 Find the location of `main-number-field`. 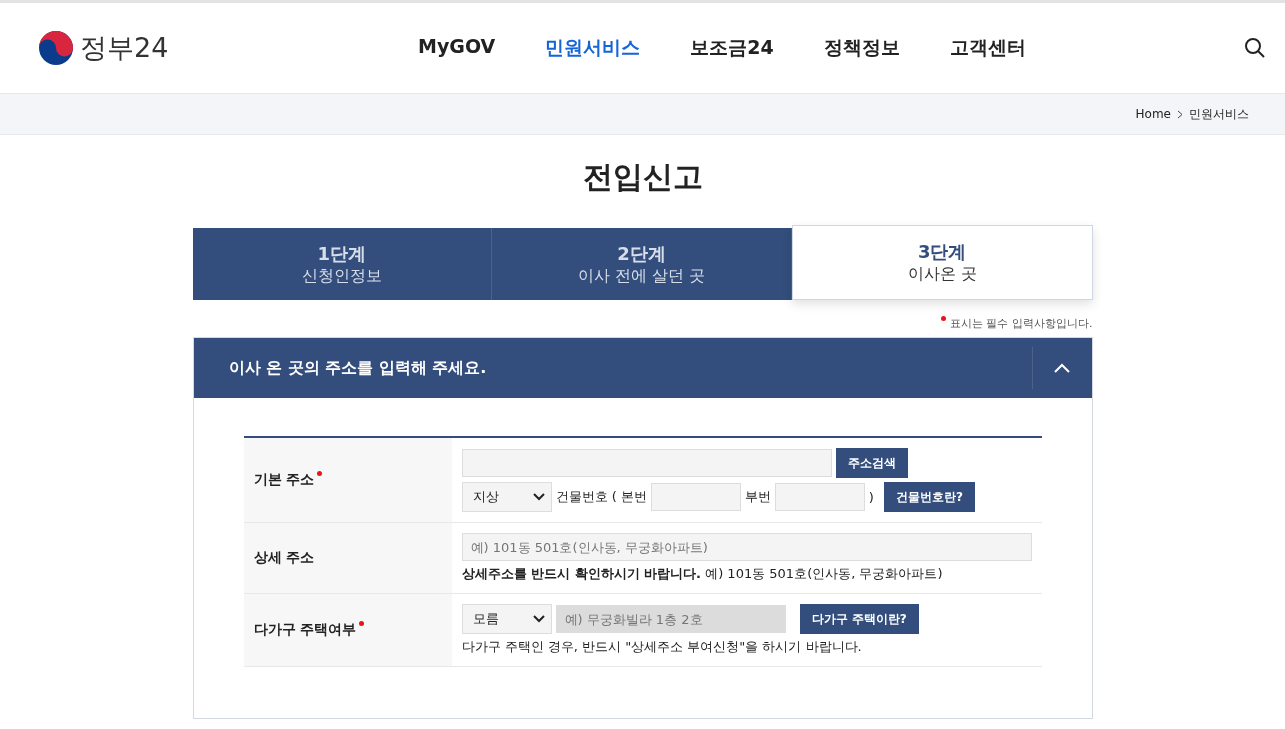

main-number-field is located at coordinates (695, 497).